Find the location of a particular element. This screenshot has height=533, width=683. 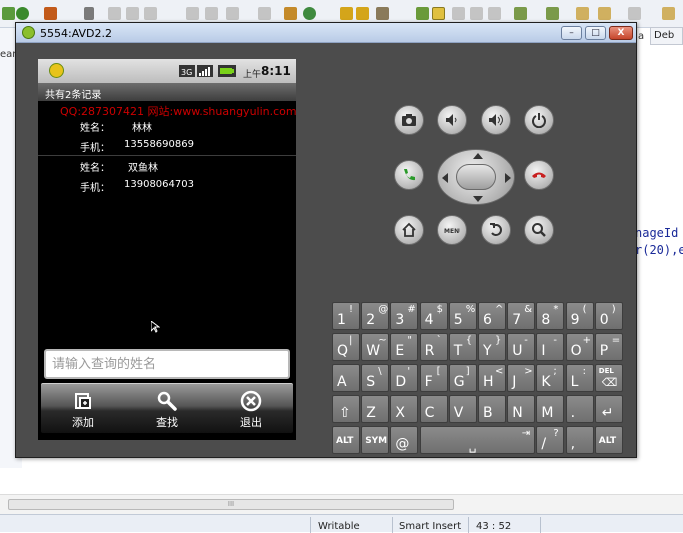

new-class-icon is located at coordinates (309, 13).